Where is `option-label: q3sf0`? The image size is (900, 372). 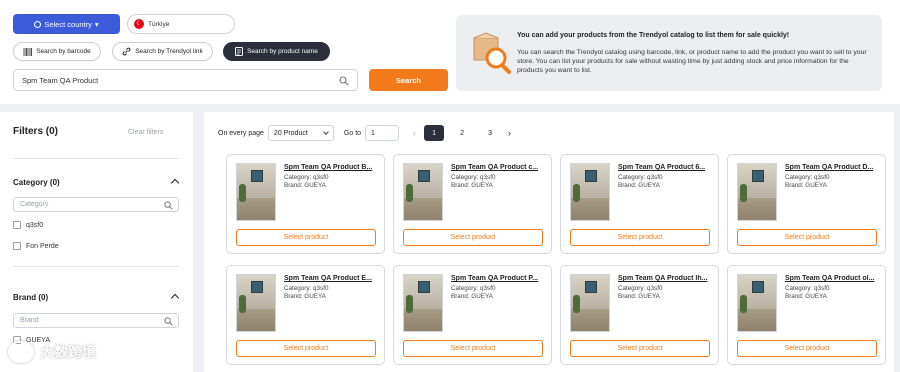 option-label: q3sf0 is located at coordinates (35, 225).